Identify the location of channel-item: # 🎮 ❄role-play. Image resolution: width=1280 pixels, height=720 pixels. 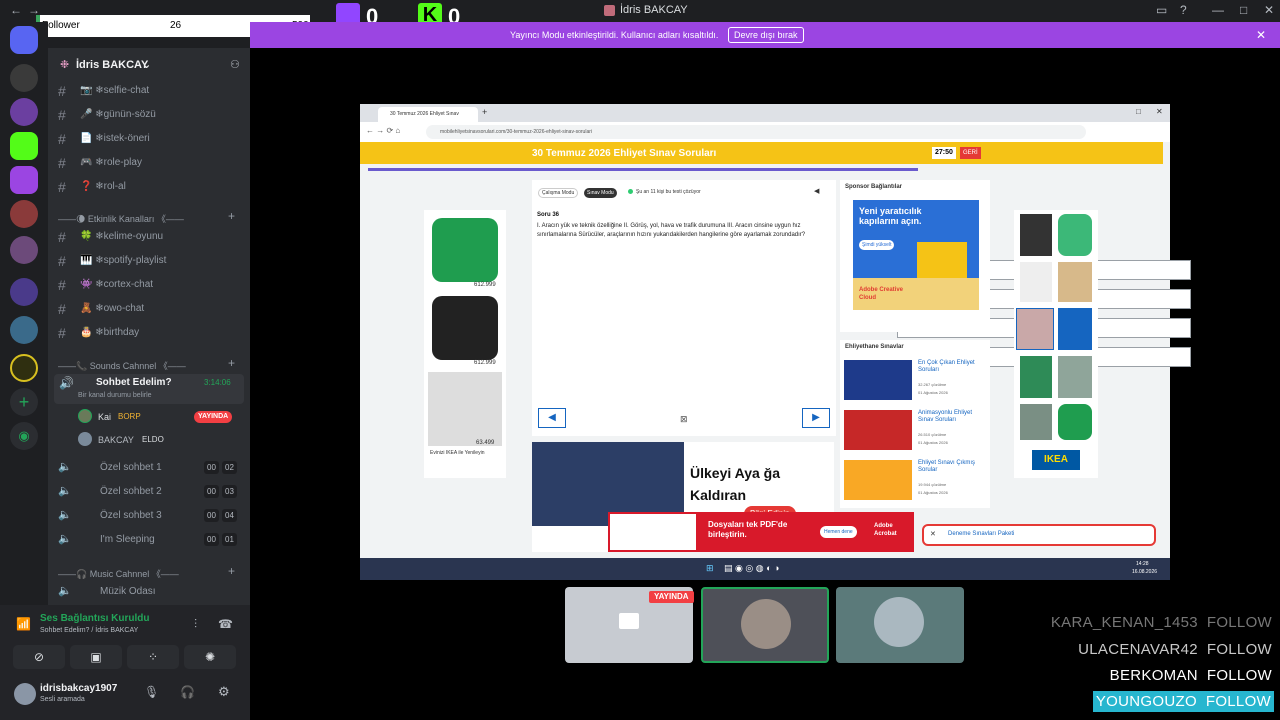
(152, 163).